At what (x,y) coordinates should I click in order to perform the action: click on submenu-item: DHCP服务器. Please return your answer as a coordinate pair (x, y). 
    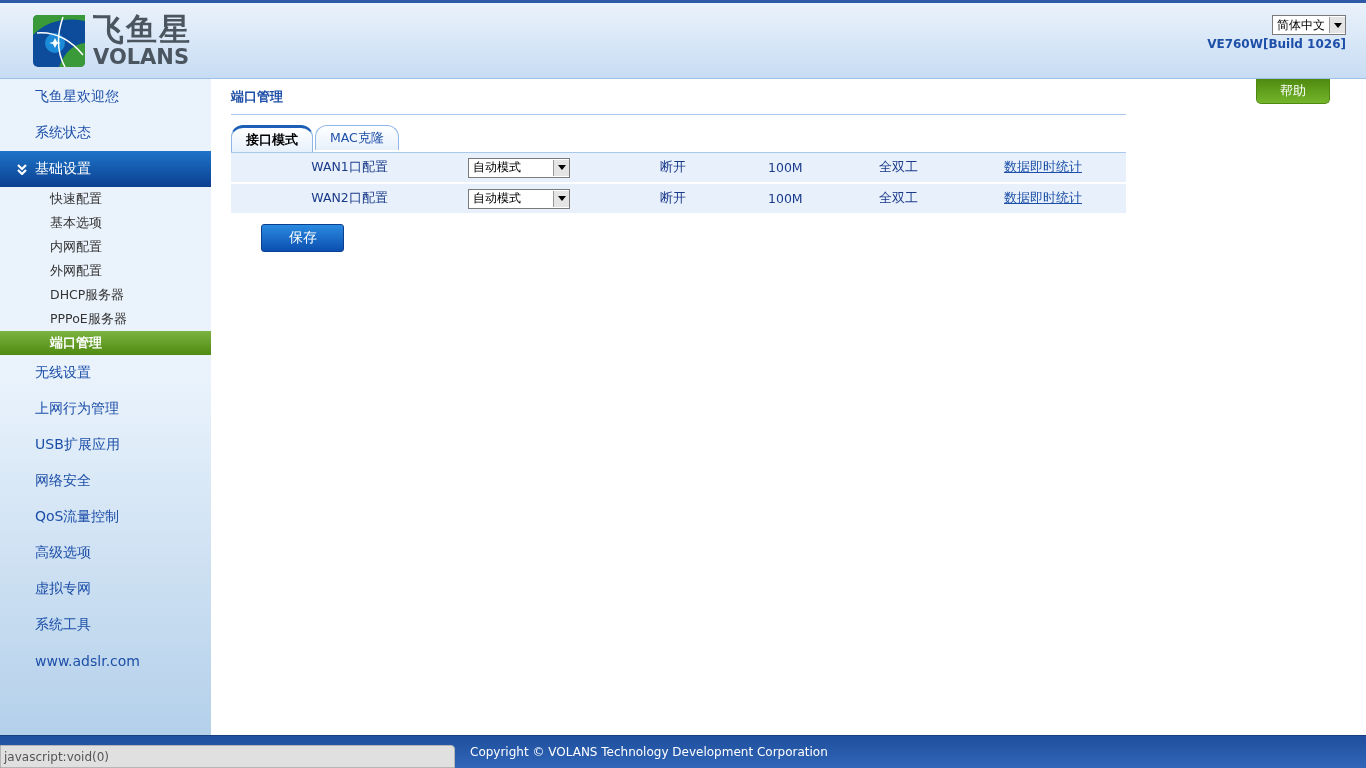
    Looking at the image, I should click on (105, 295).